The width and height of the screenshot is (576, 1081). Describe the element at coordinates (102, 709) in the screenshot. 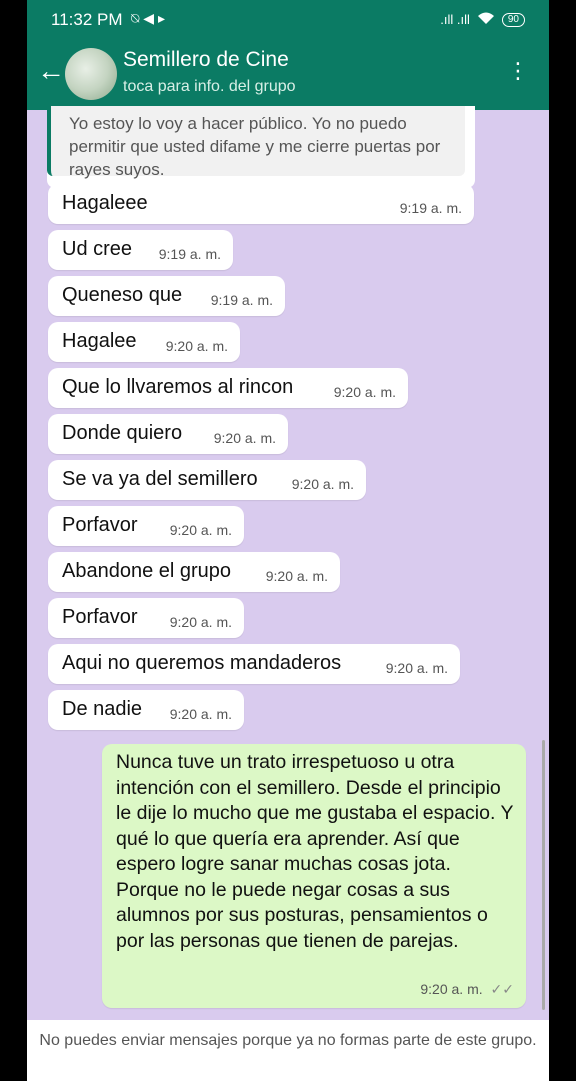

I see `message-text: De nadie` at that location.